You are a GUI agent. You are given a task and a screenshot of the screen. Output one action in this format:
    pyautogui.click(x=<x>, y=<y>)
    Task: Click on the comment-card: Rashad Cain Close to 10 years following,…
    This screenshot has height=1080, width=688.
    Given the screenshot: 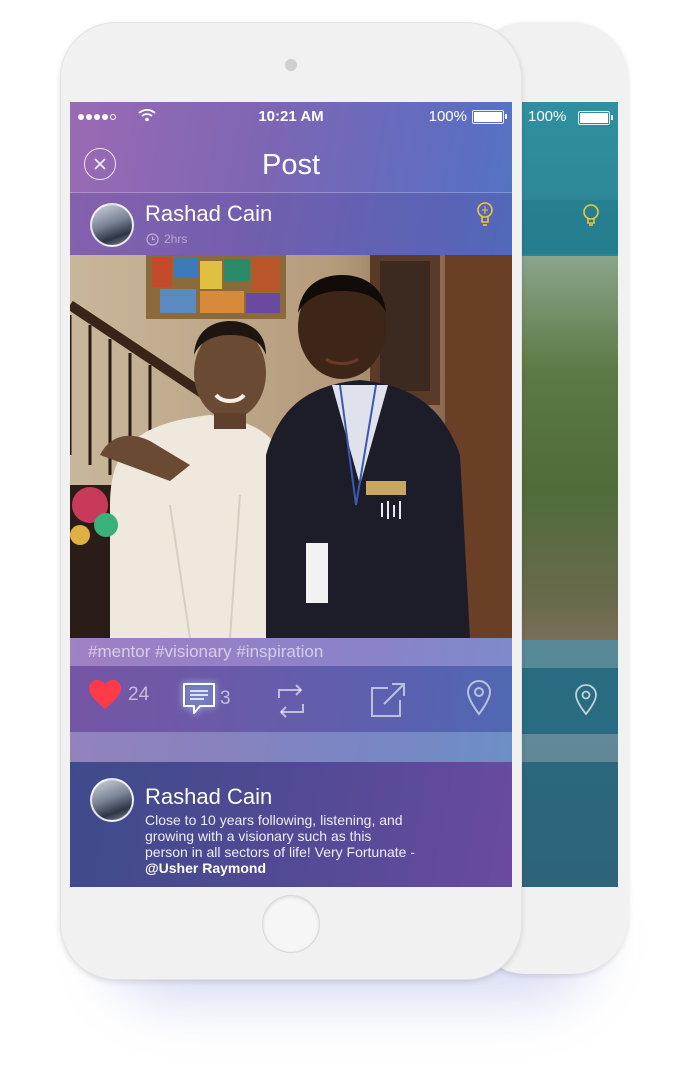 What is the action you would take?
    pyautogui.click(x=291, y=824)
    